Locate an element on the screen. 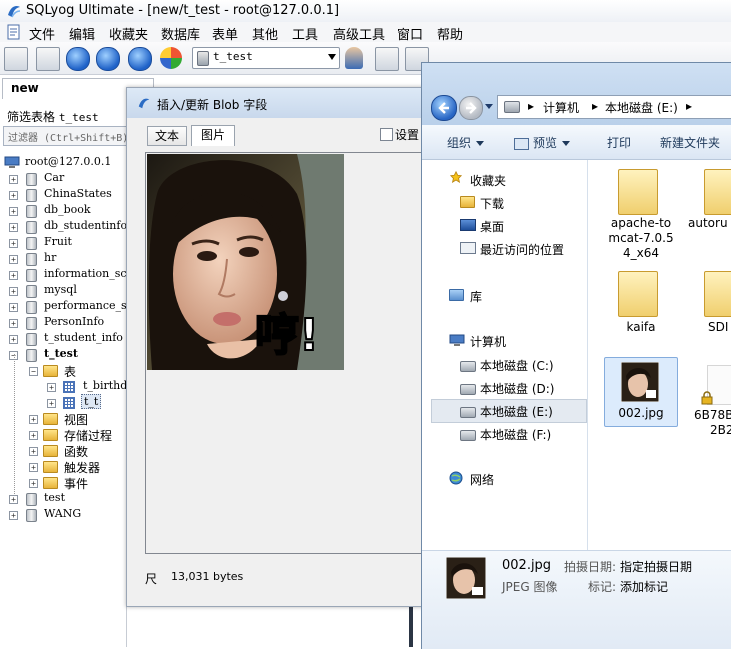  execute-all-icon is located at coordinates (108, 59).